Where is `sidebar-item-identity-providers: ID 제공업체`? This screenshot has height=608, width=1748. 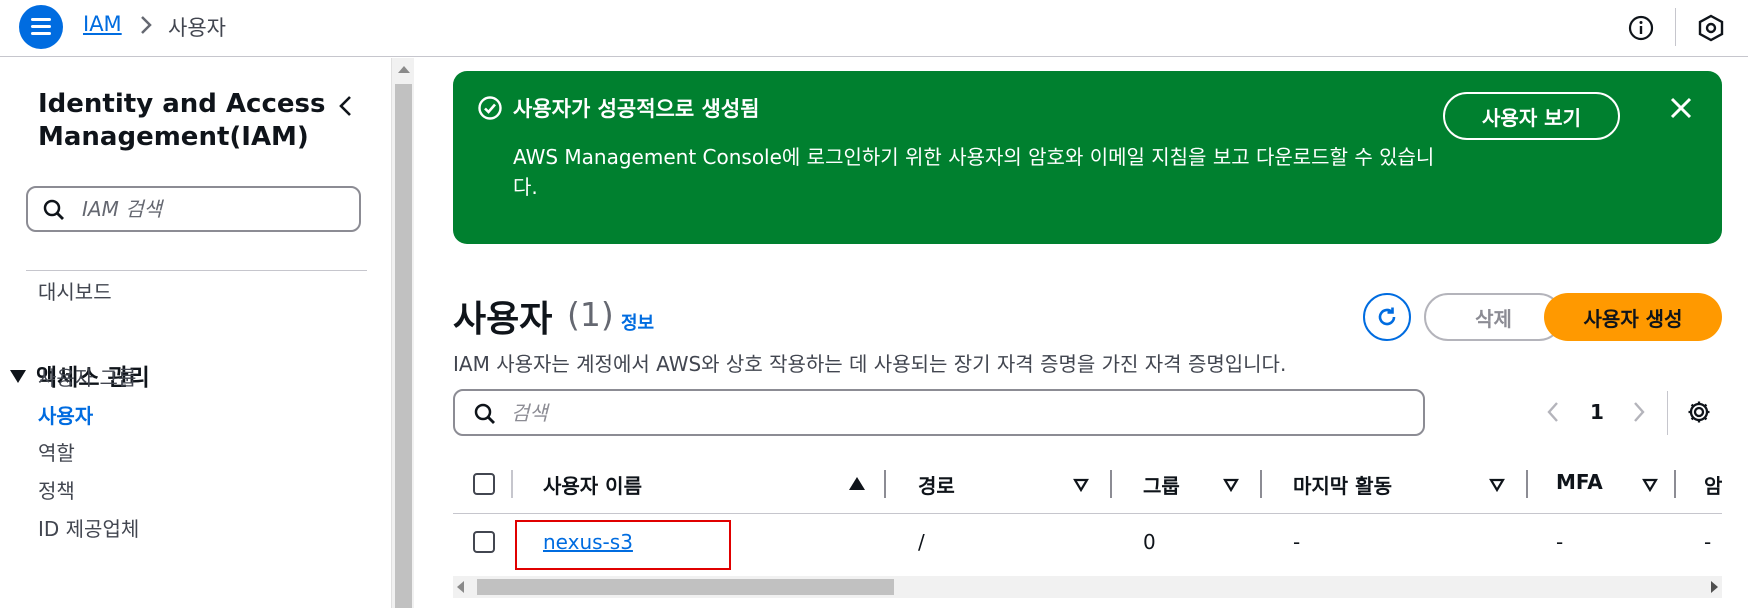
sidebar-item-identity-providers: ID 제공업체 is located at coordinates (88, 527).